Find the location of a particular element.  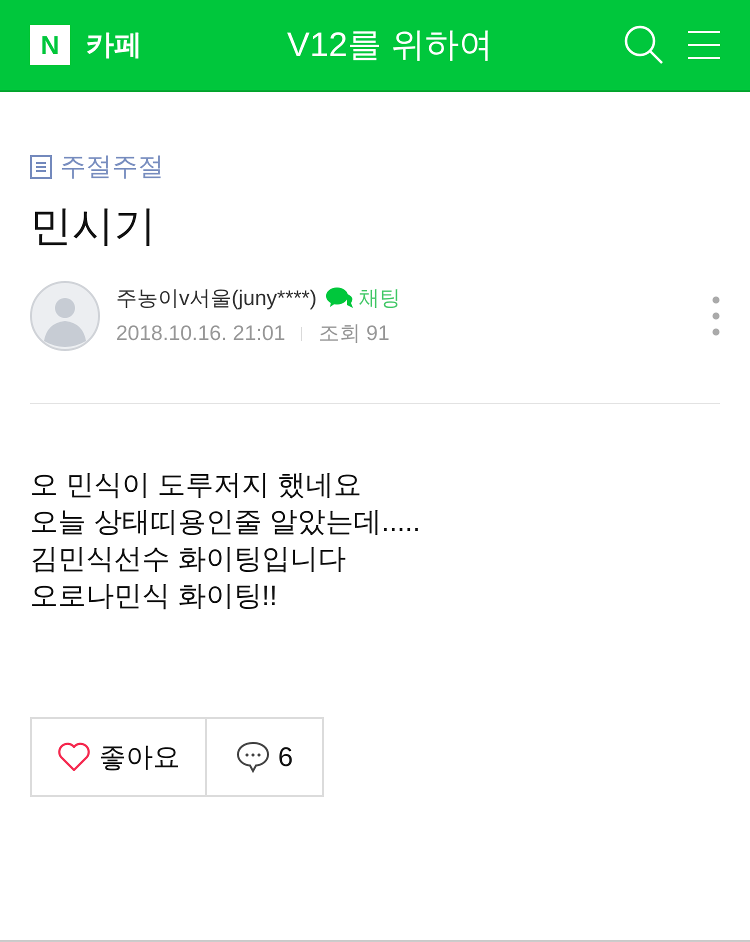

body-line: 오 민식이 도루저지 했네요 is located at coordinates (196, 485).